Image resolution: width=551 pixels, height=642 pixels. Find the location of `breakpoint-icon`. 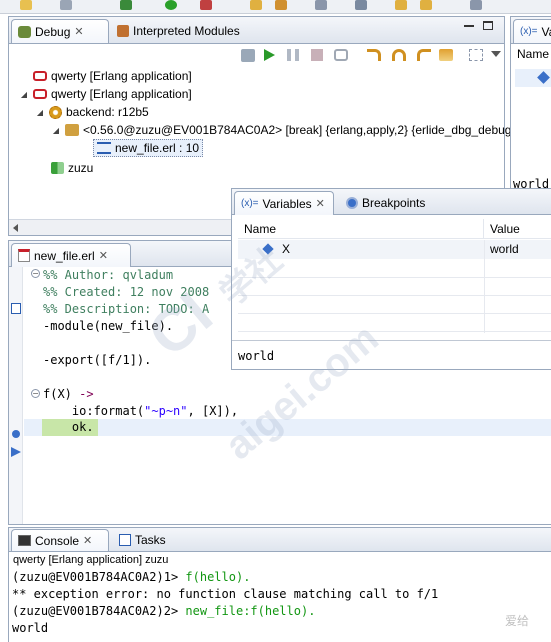

breakpoint-icon is located at coordinates (16, 434).